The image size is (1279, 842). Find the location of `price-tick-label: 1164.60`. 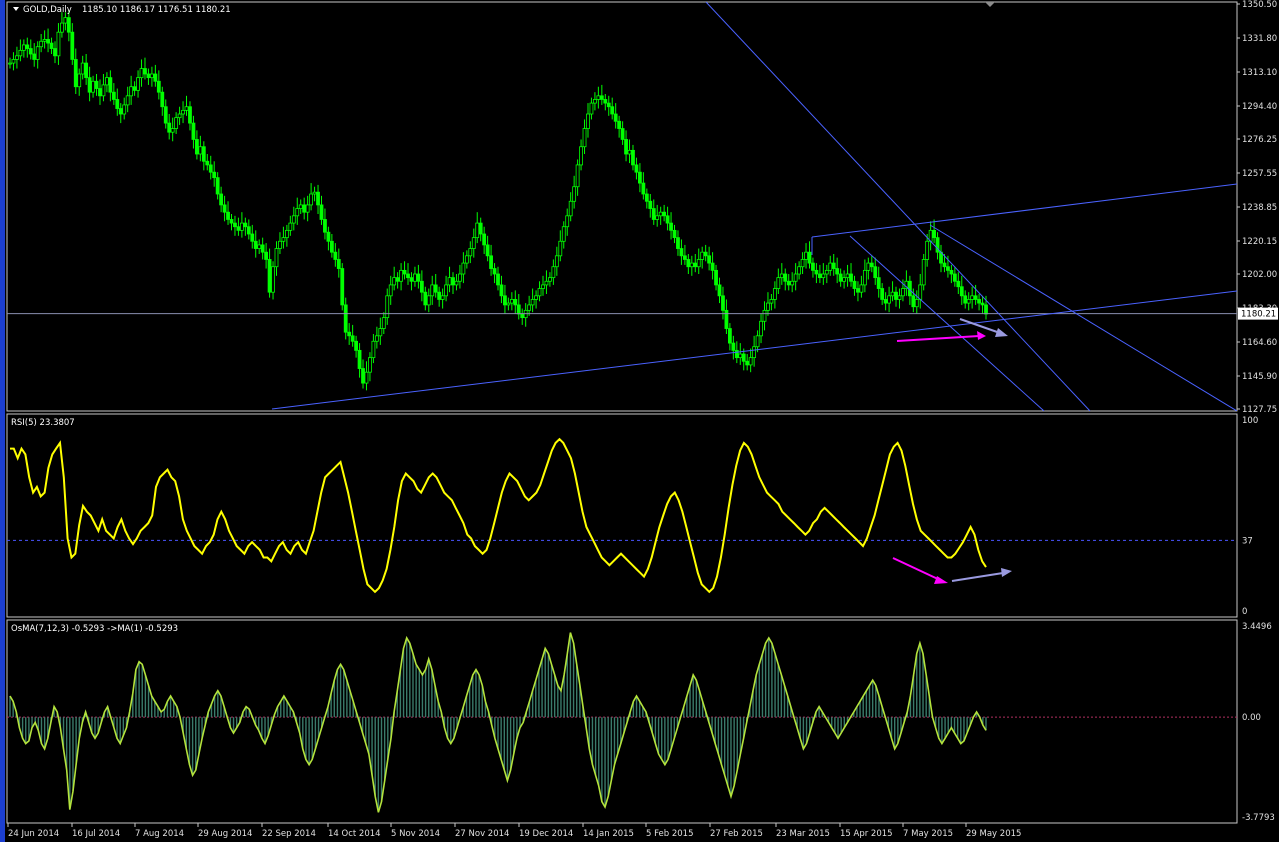

price-tick-label: 1164.60 is located at coordinates (1259, 343).